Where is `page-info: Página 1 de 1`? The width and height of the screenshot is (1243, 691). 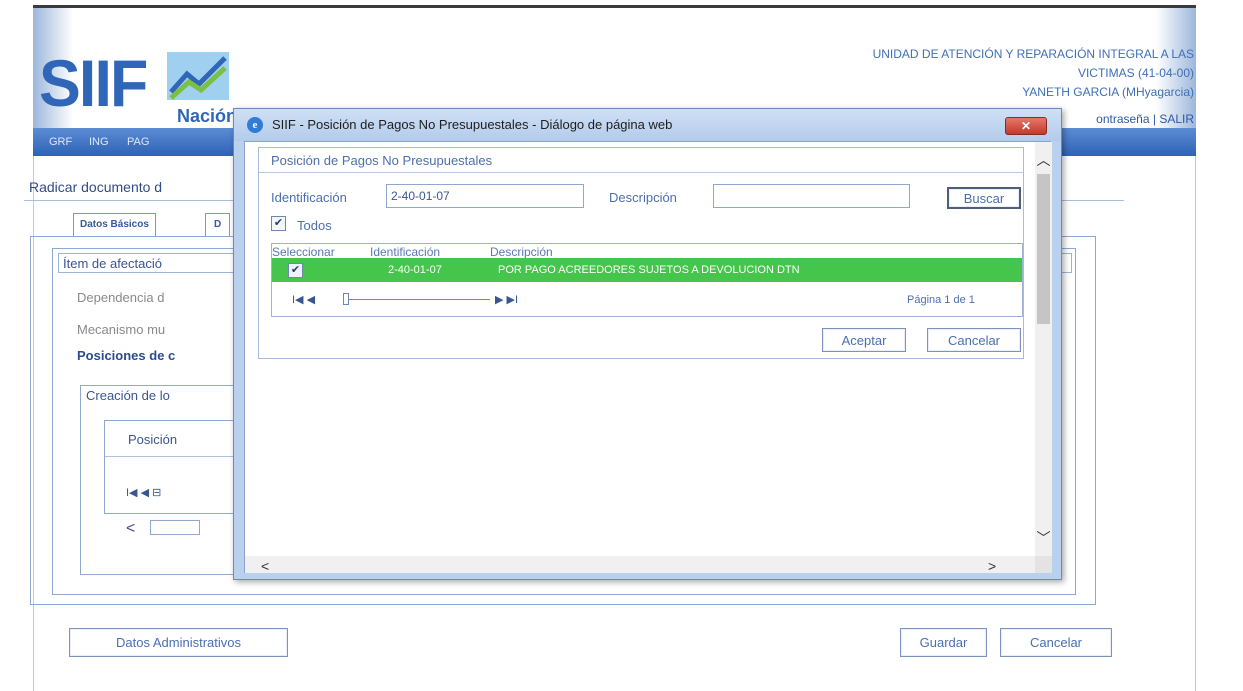
page-info: Página 1 de 1 is located at coordinates (941, 300).